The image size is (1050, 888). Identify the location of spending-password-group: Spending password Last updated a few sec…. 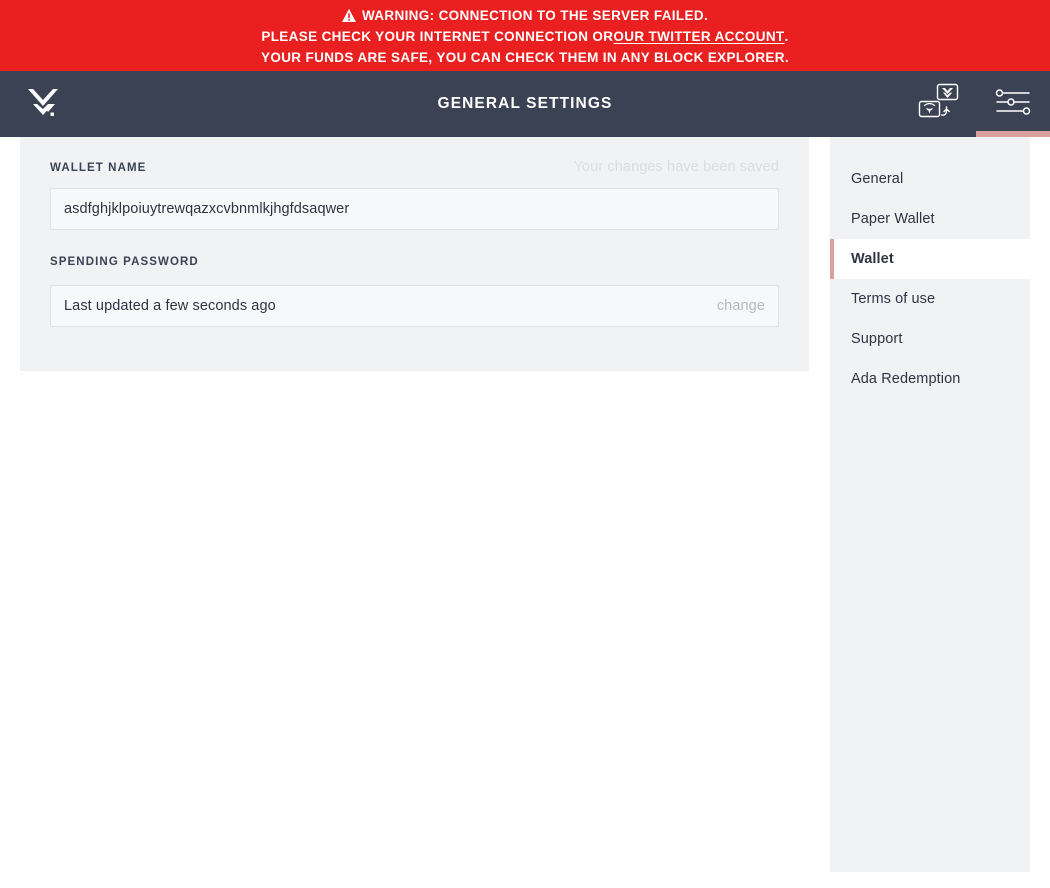
(414, 291).